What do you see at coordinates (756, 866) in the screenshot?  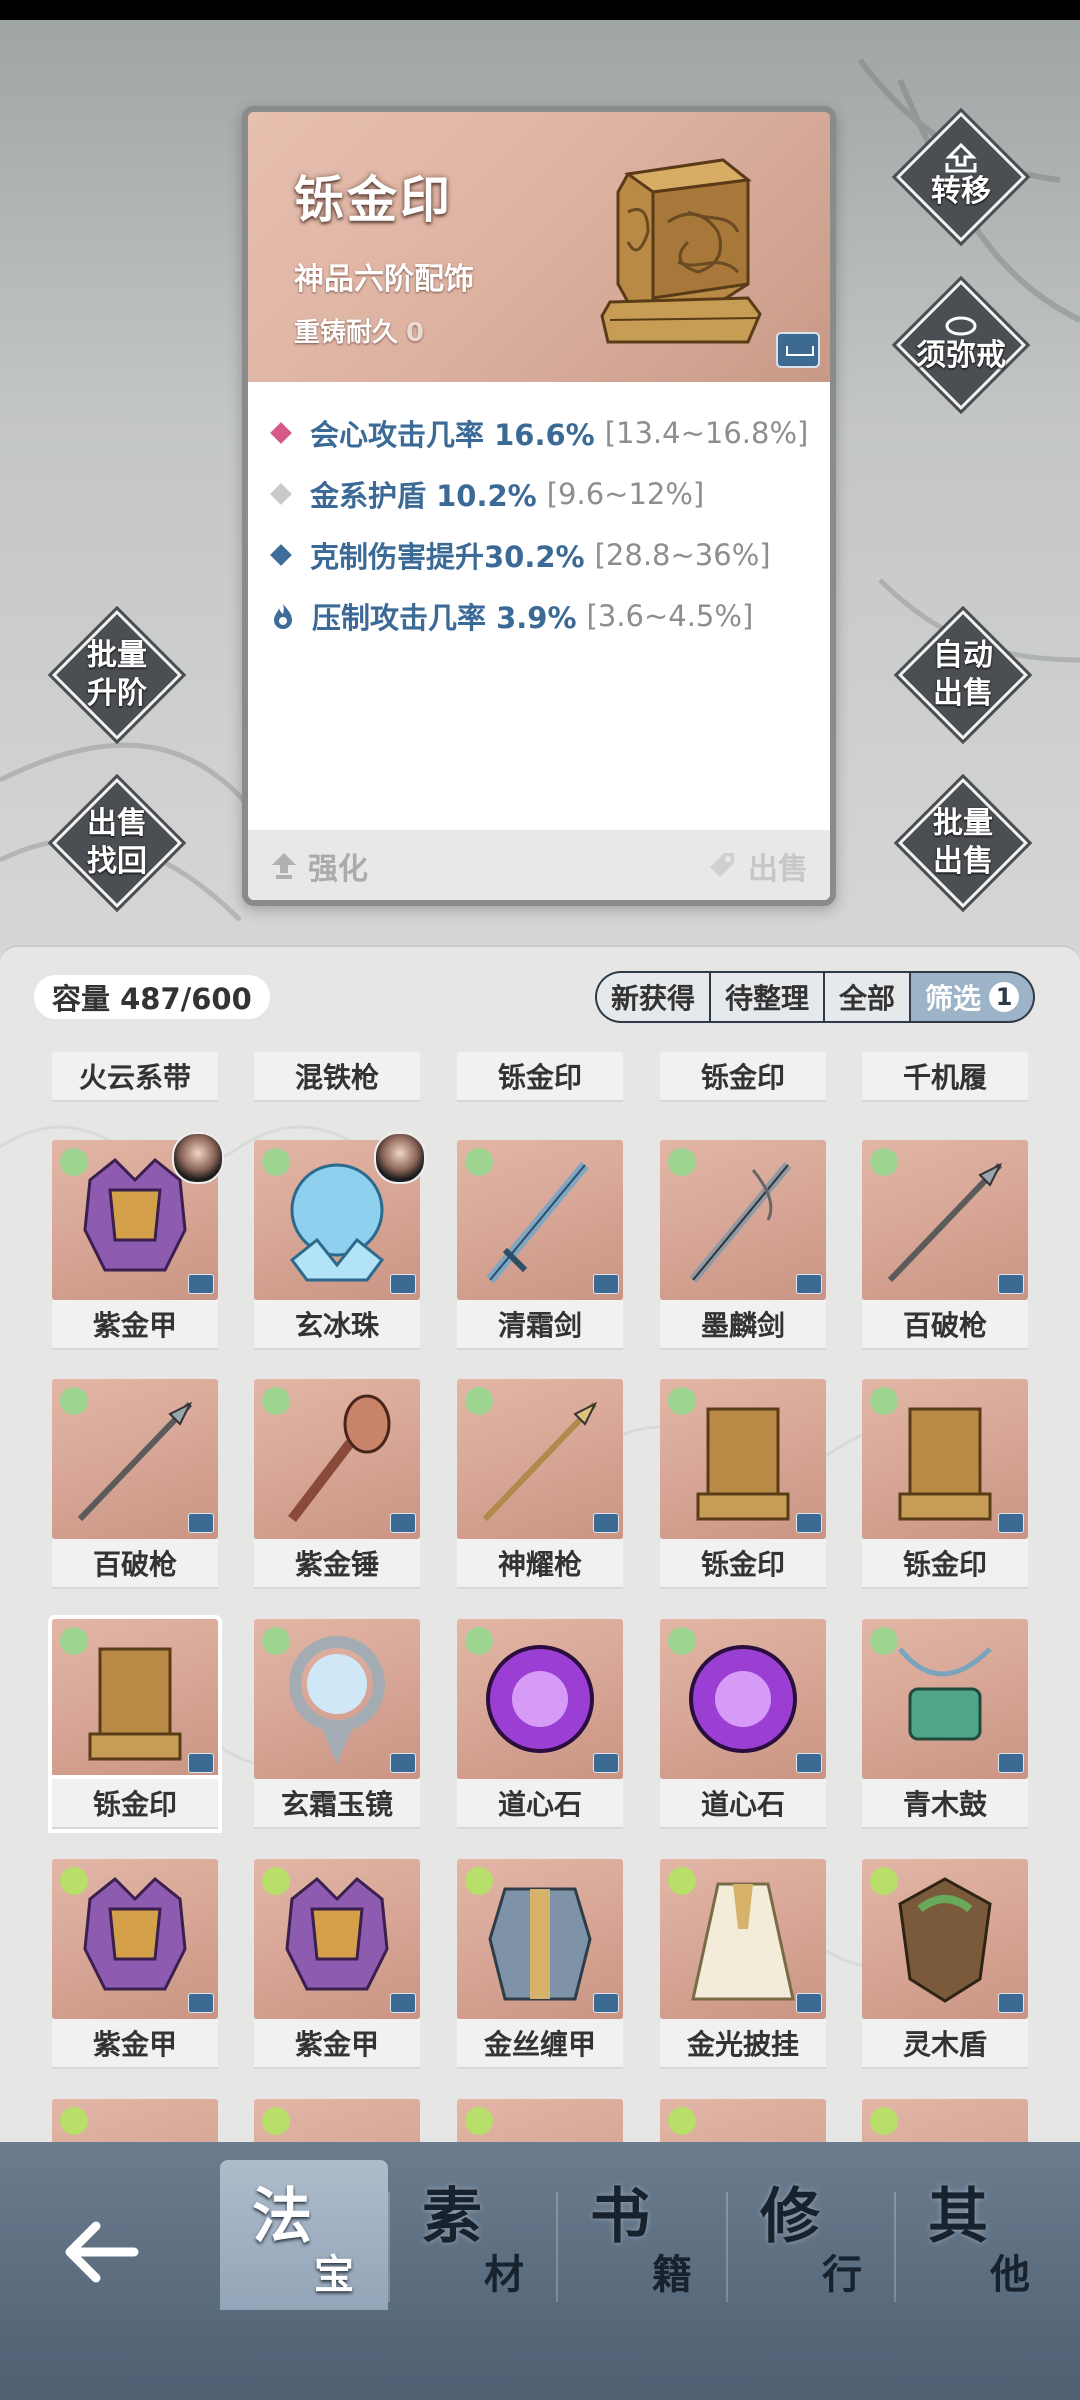 I see `sell-button: 出售` at bounding box center [756, 866].